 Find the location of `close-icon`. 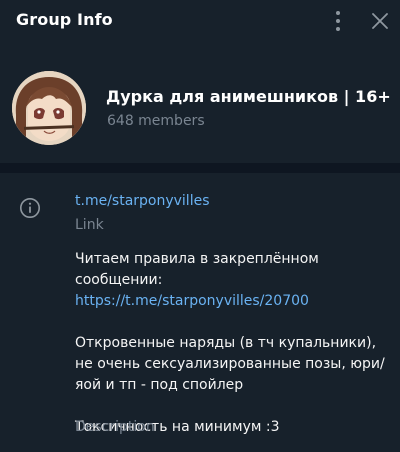

close-icon is located at coordinates (380, 21).